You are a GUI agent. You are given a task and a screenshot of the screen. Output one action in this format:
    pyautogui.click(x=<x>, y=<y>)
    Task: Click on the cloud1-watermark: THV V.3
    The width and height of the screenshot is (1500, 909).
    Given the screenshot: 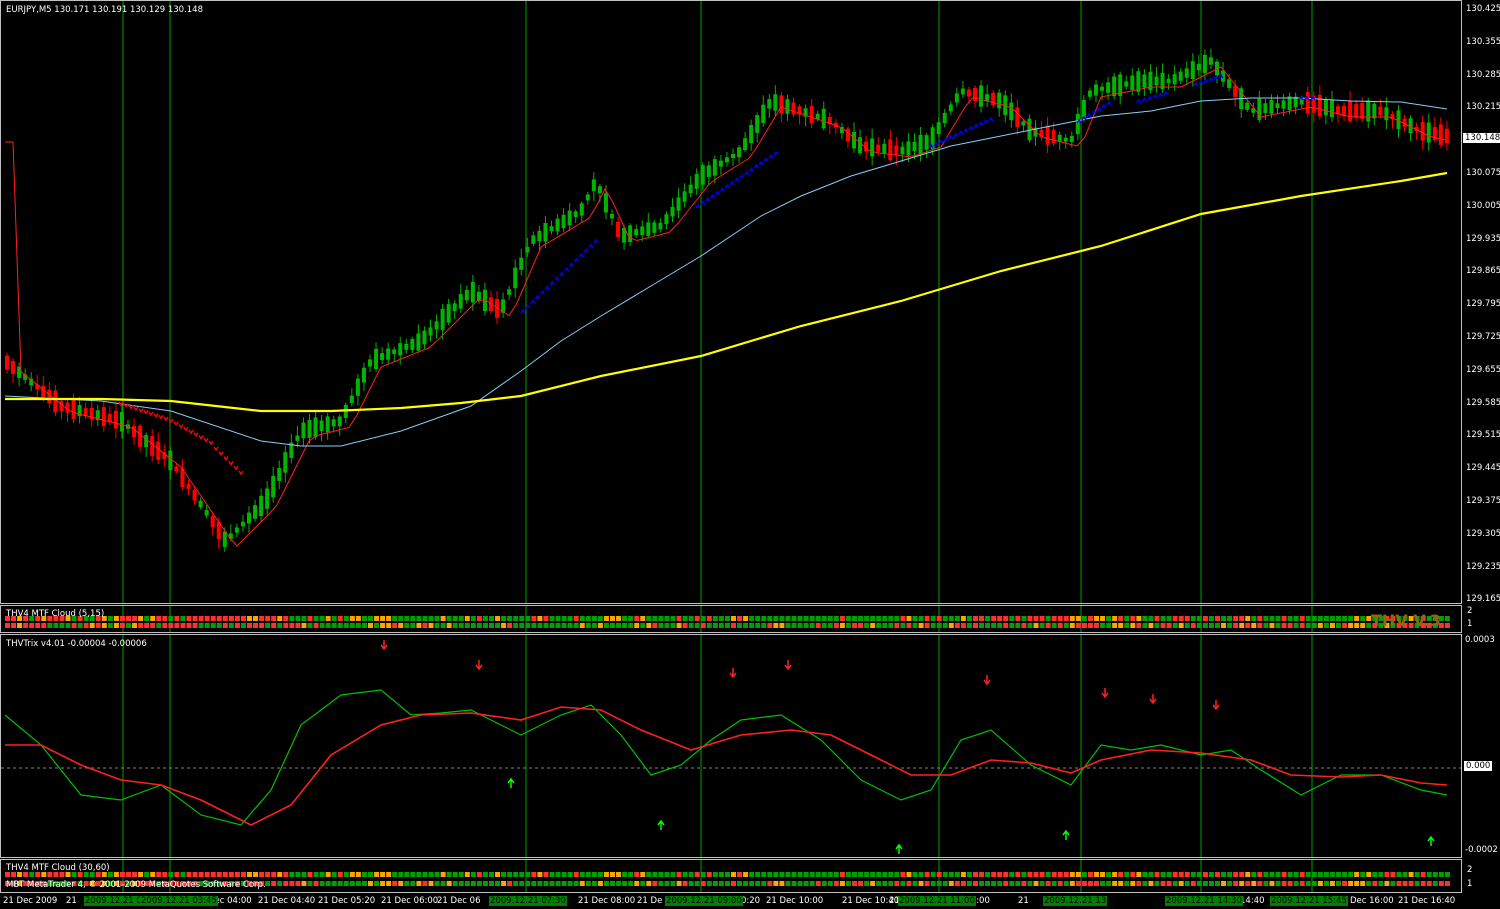 What is the action you would take?
    pyautogui.click(x=1406, y=620)
    